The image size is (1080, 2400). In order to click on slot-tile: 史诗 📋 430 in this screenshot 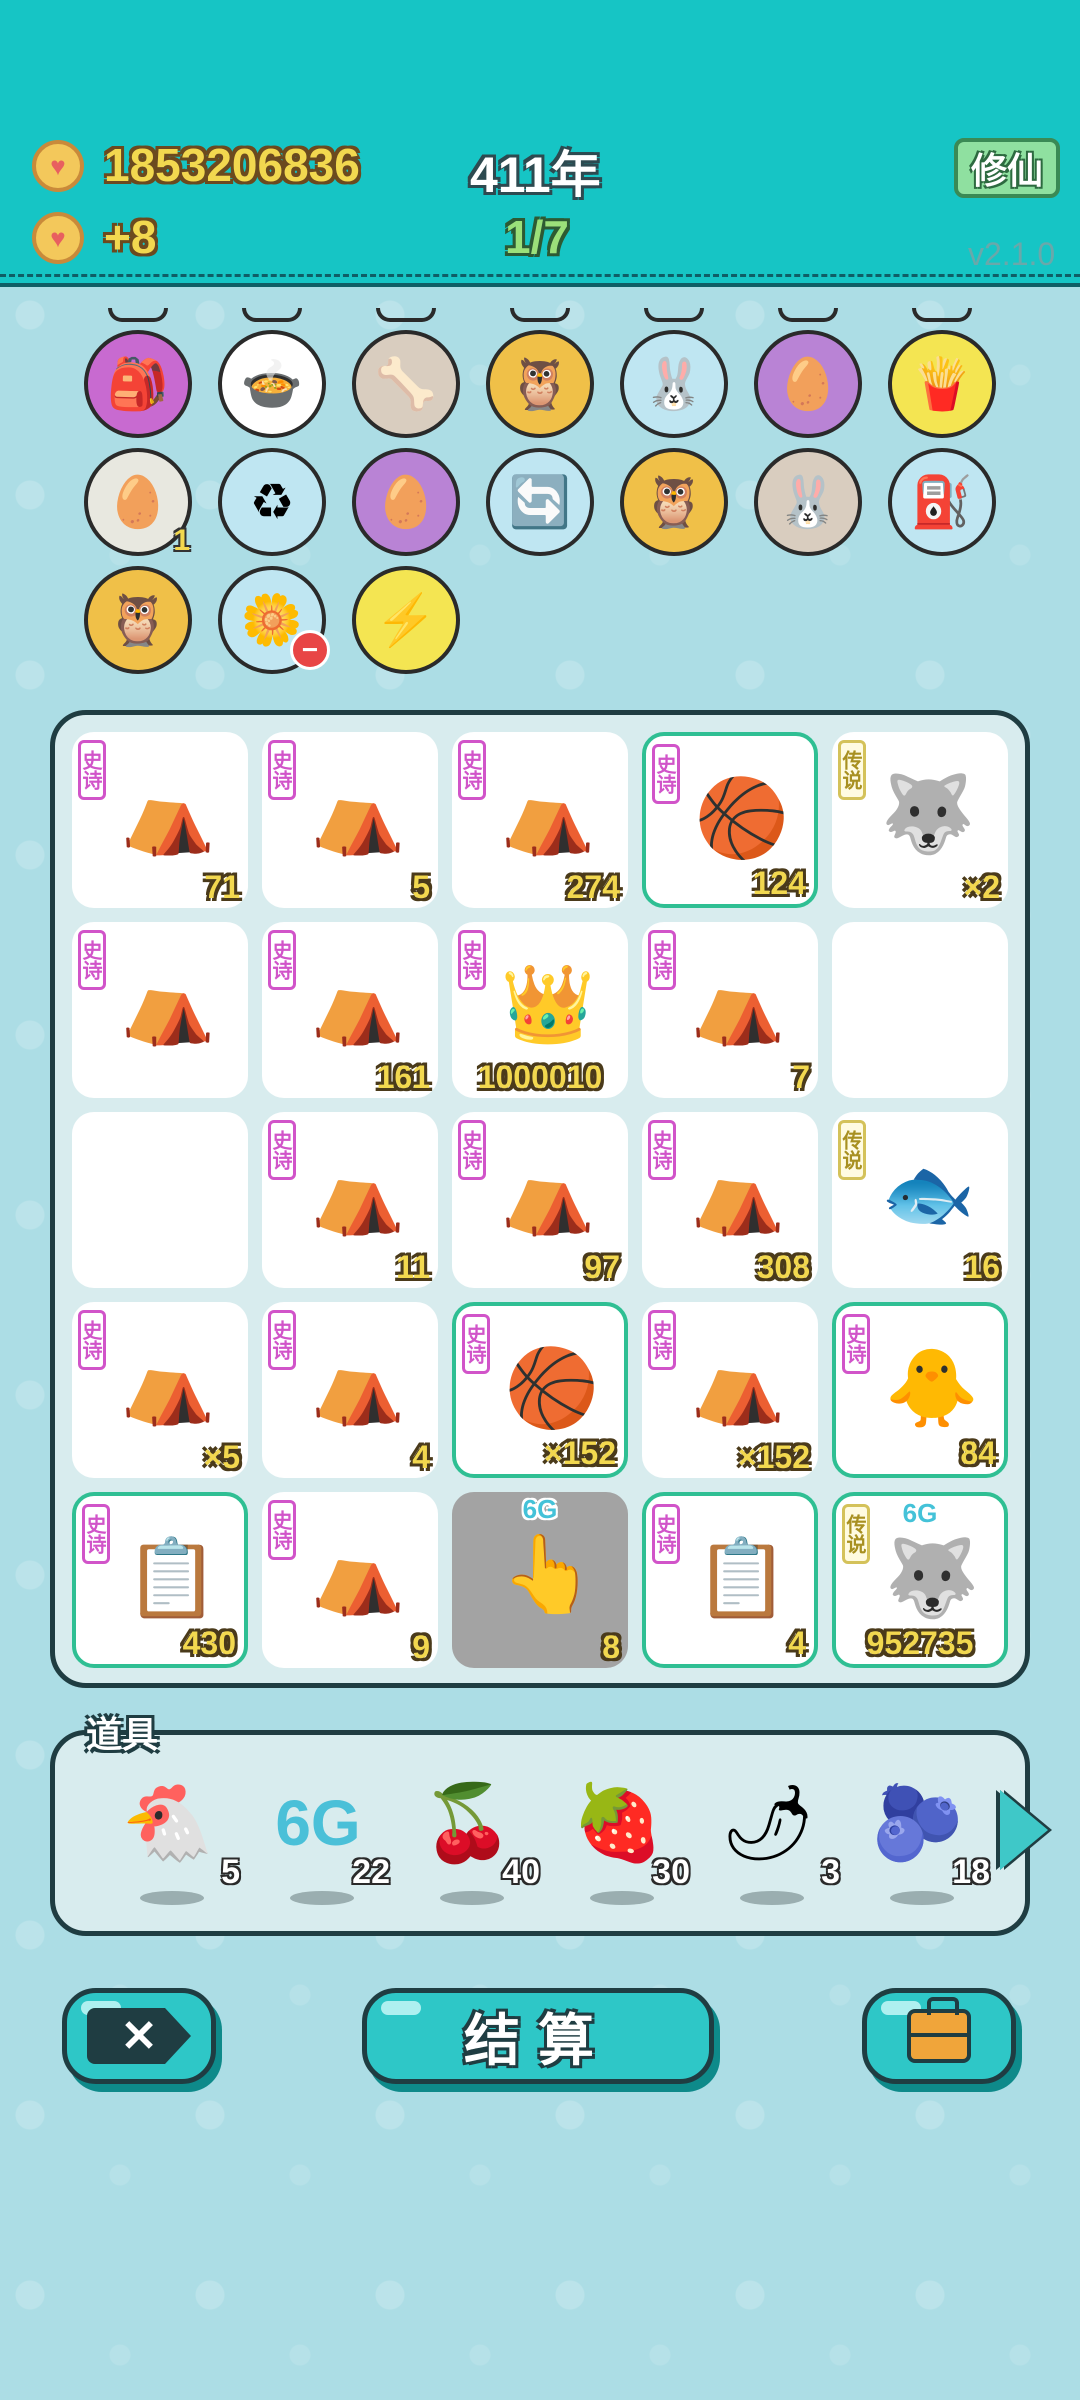, I will do `click(160, 1580)`.